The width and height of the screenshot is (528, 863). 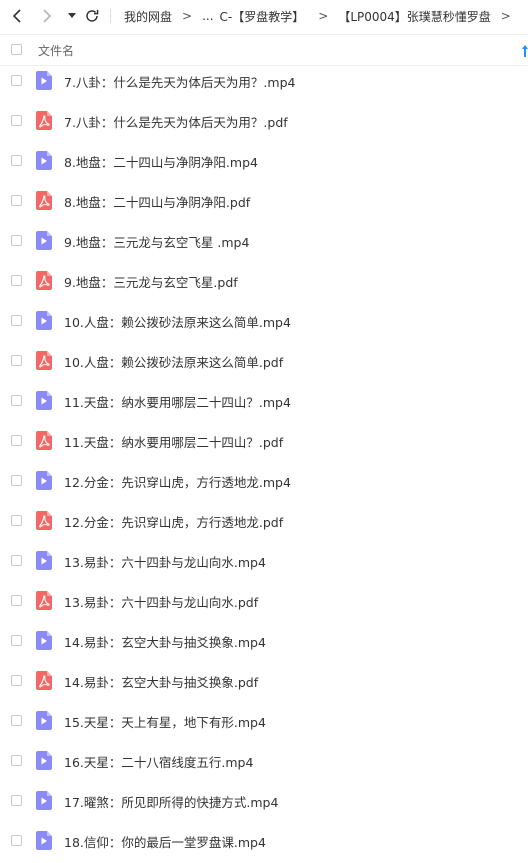 What do you see at coordinates (264, 681) in the screenshot?
I see `file-row: 14.易卦：玄空大卦与抽爻换象.pdf` at bounding box center [264, 681].